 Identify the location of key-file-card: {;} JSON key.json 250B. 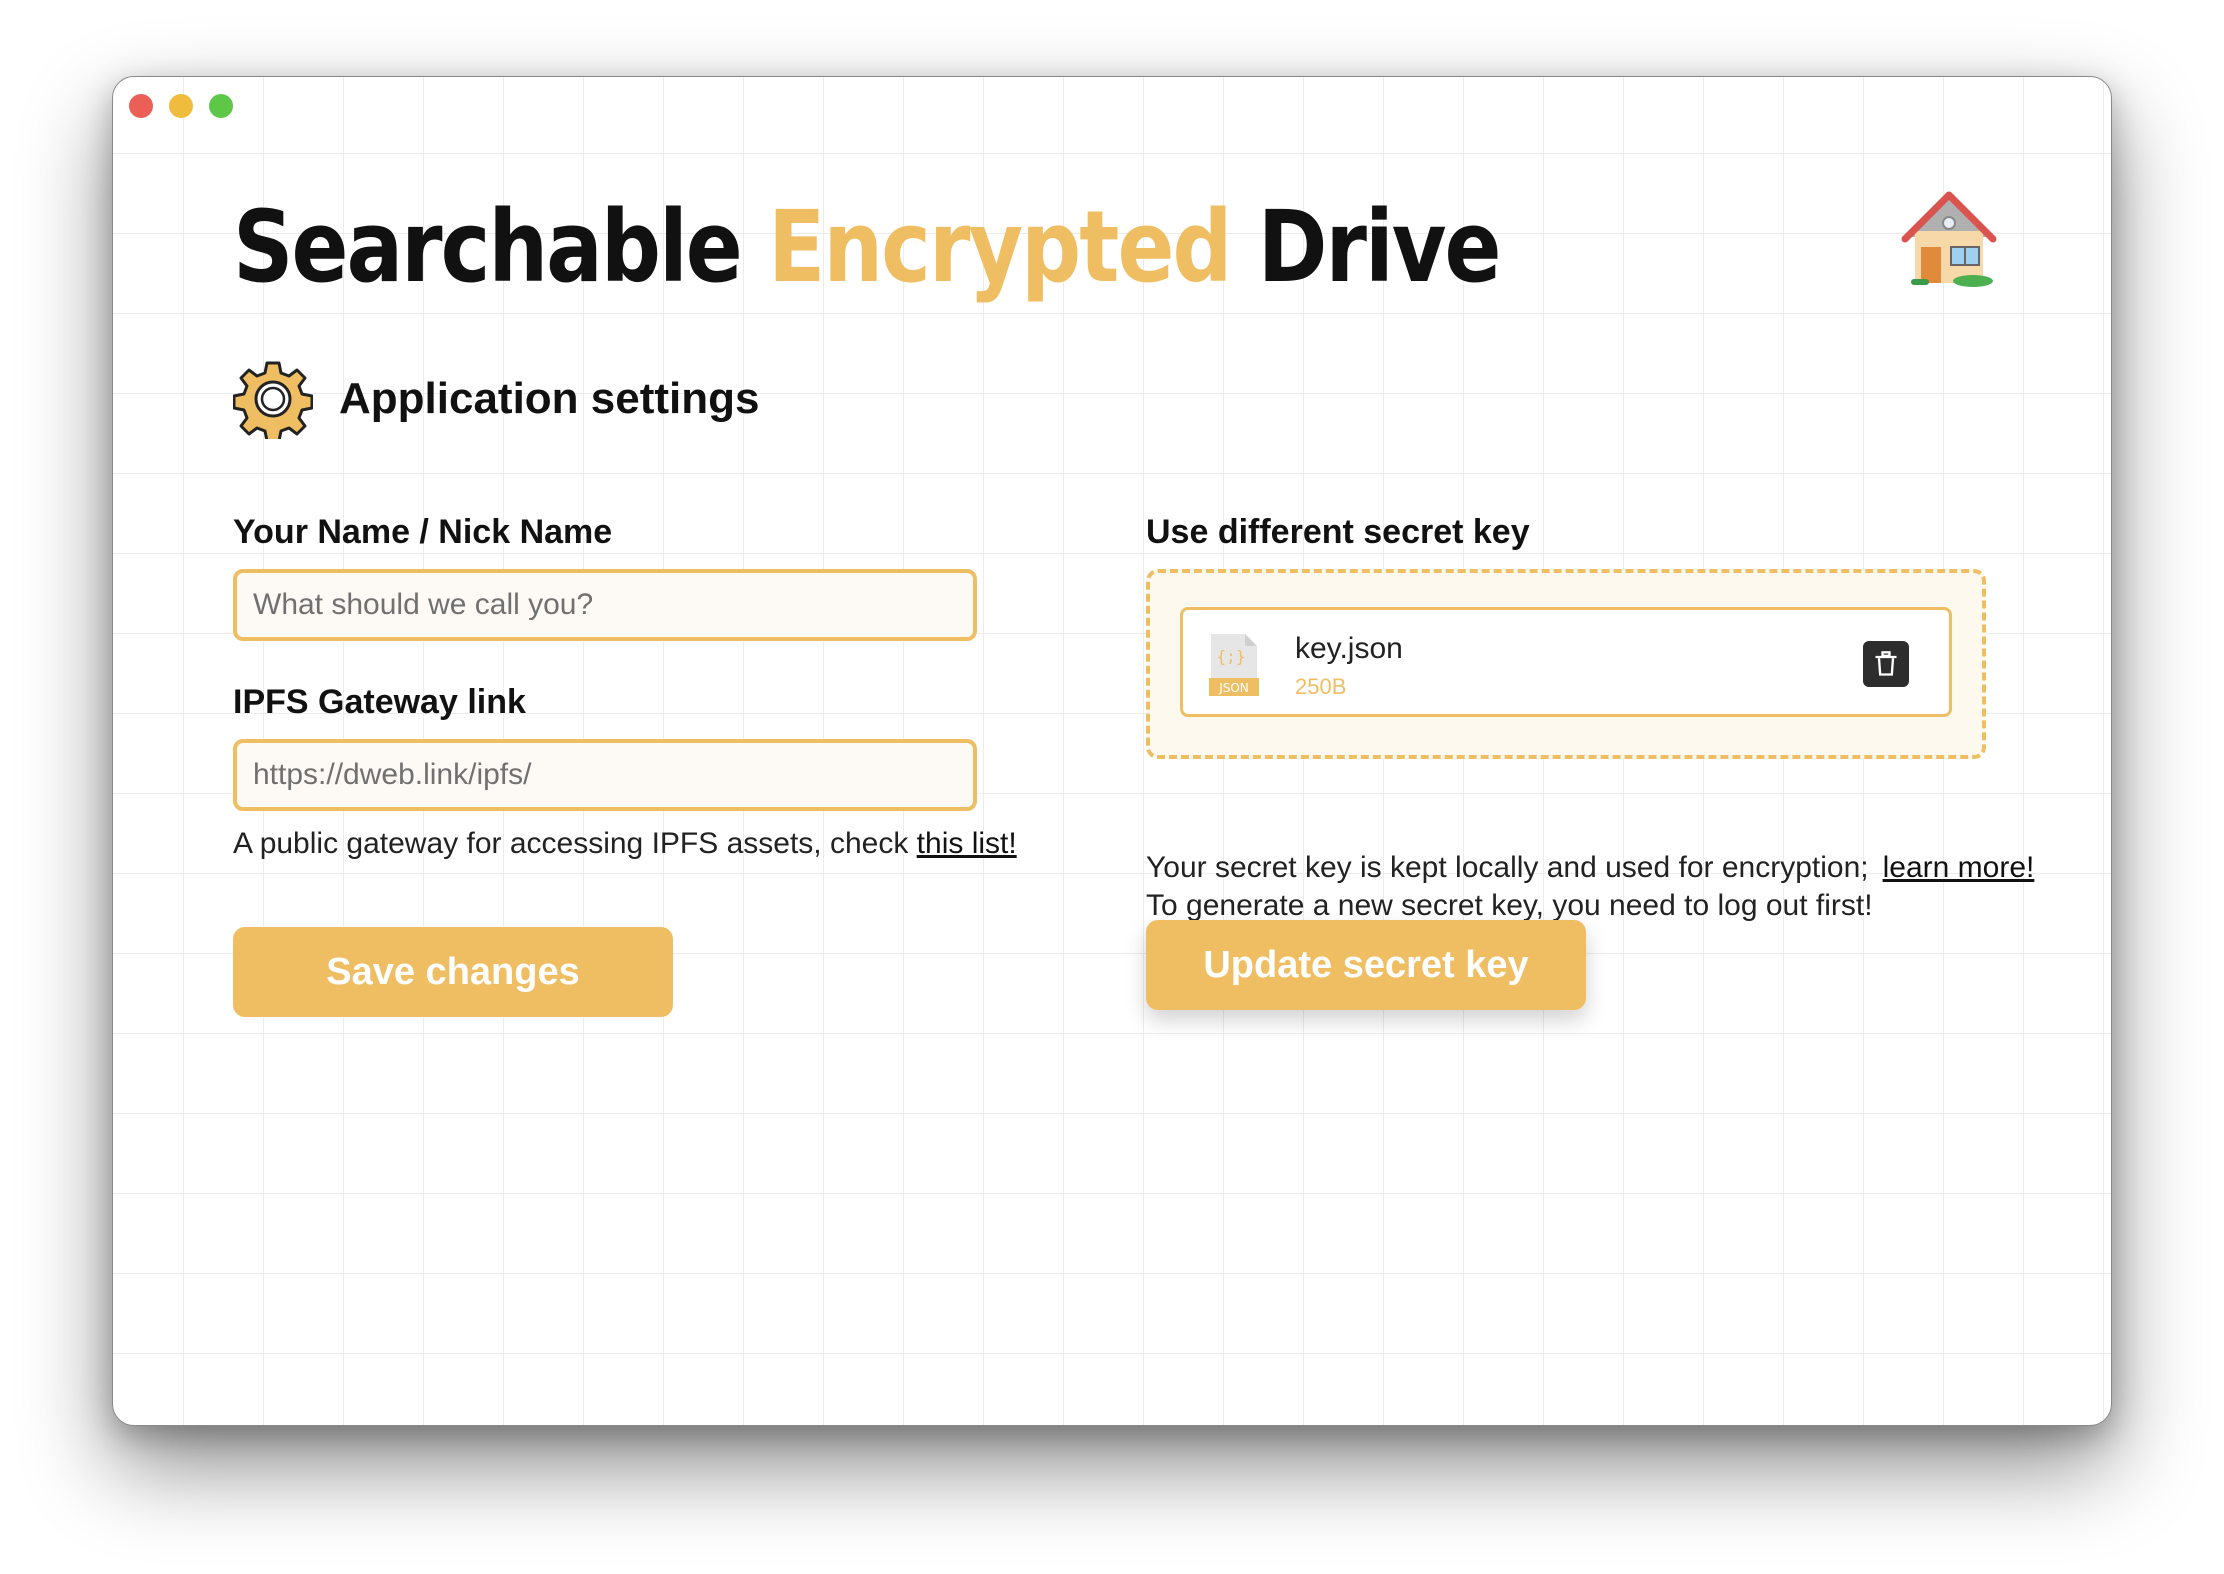
(1566, 662).